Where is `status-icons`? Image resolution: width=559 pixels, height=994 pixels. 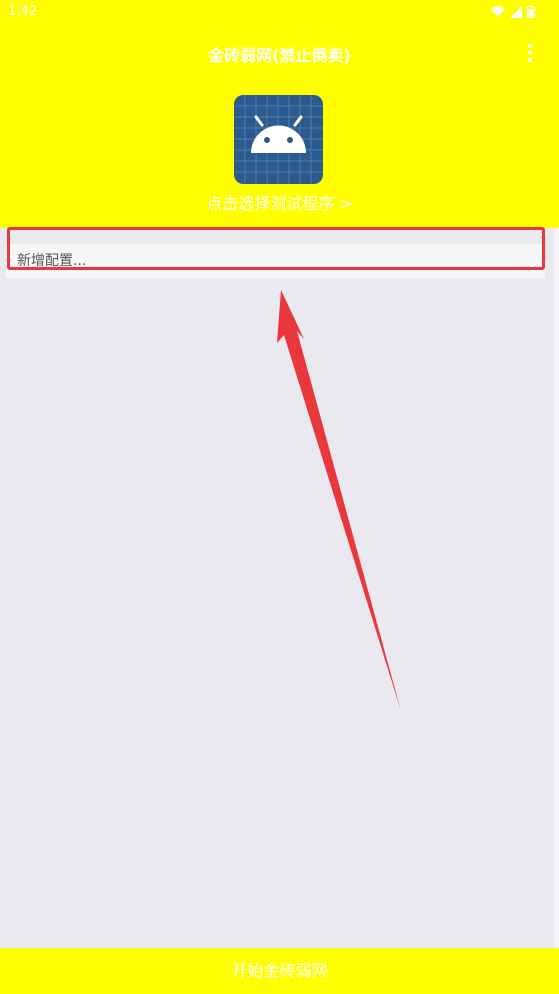 status-icons is located at coordinates (513, 11).